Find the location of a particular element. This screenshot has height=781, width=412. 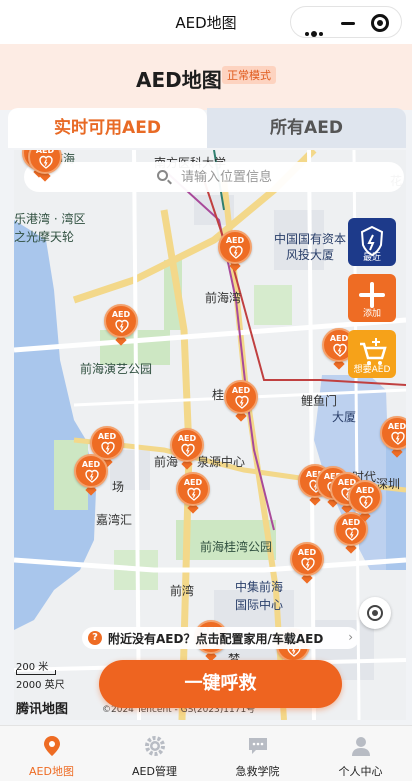

map-label: 乐港湾 · 湾区 is located at coordinates (50, 219).